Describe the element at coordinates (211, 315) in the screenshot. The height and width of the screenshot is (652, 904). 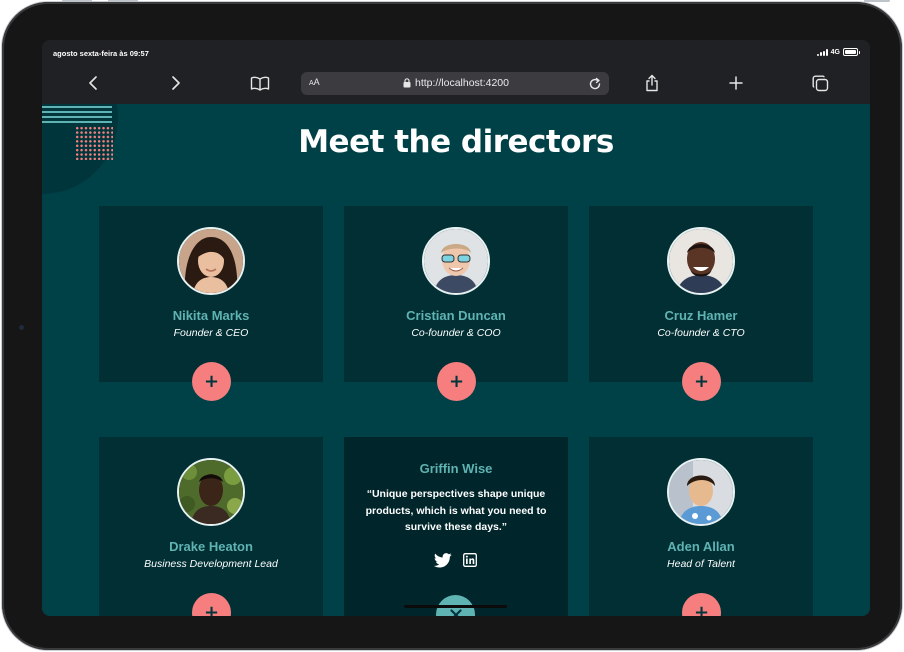
I see `director-name: Nikita Marks` at that location.